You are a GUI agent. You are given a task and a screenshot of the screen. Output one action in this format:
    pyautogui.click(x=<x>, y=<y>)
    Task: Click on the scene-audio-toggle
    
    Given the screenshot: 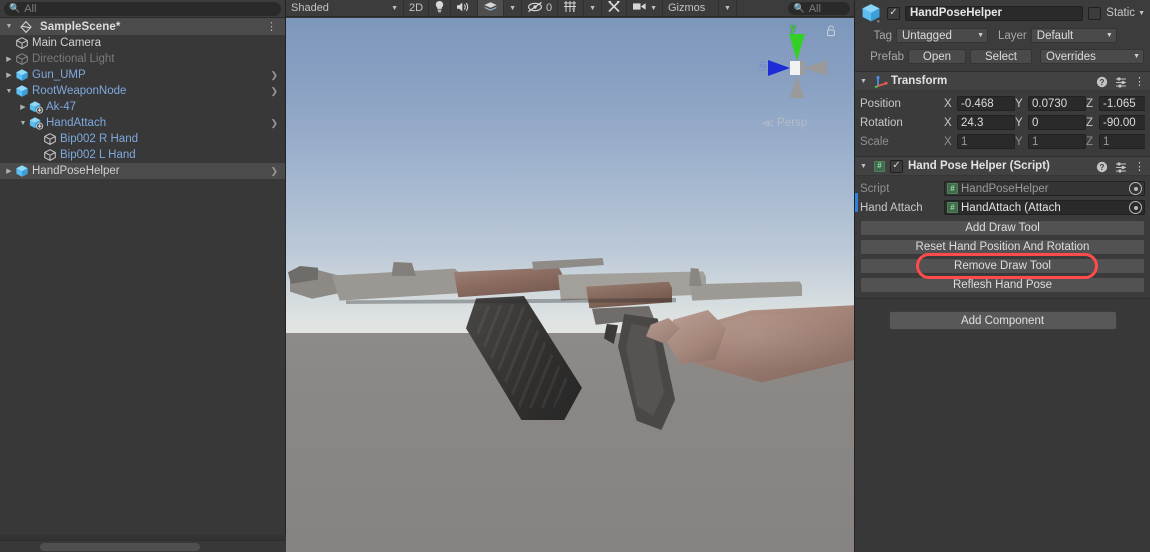 What is the action you would take?
    pyautogui.click(x=465, y=8)
    